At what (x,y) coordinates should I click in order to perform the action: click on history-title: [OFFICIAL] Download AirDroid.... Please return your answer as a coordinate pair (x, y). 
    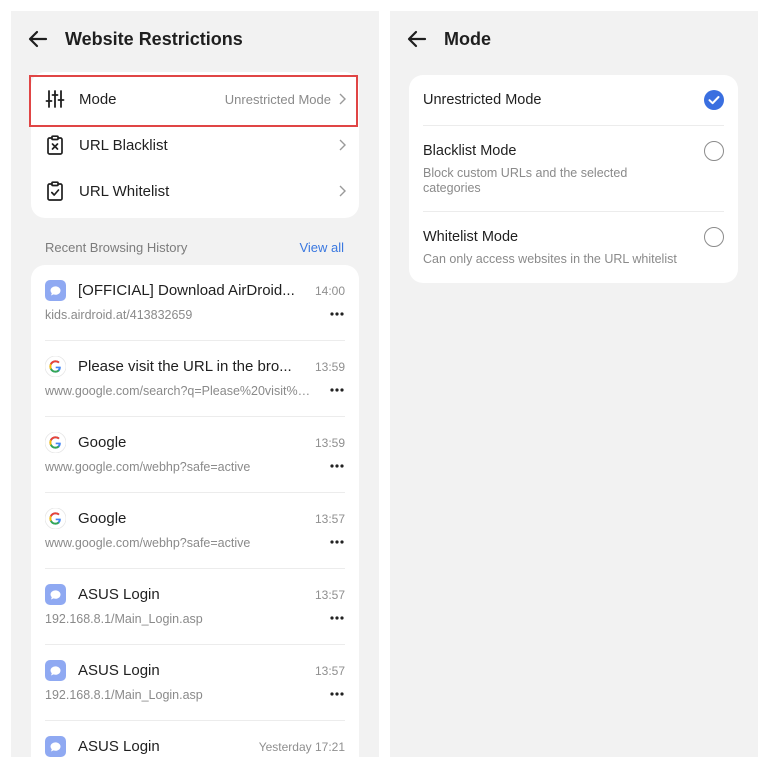
    Looking at the image, I should click on (186, 290).